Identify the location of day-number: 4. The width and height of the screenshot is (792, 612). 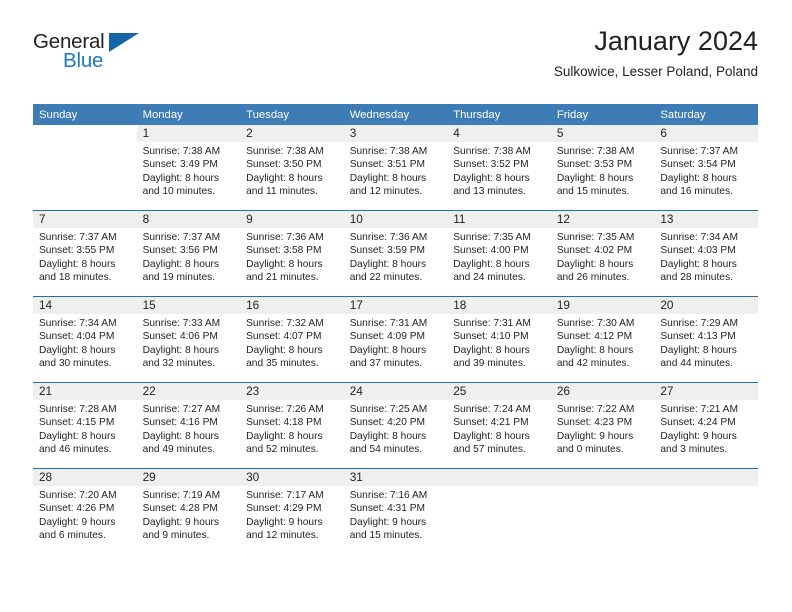
(499, 133).